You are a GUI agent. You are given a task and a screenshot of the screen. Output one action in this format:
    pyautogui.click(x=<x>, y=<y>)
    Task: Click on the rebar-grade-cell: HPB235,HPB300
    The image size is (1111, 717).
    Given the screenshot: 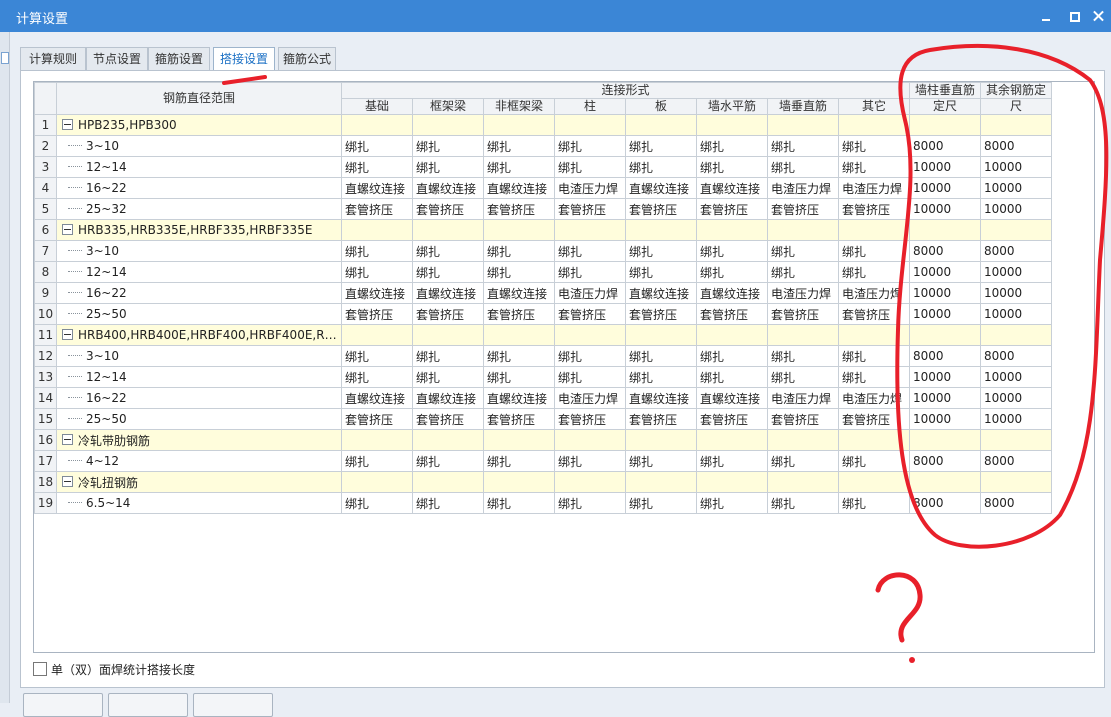 What is the action you would take?
    pyautogui.click(x=199, y=125)
    